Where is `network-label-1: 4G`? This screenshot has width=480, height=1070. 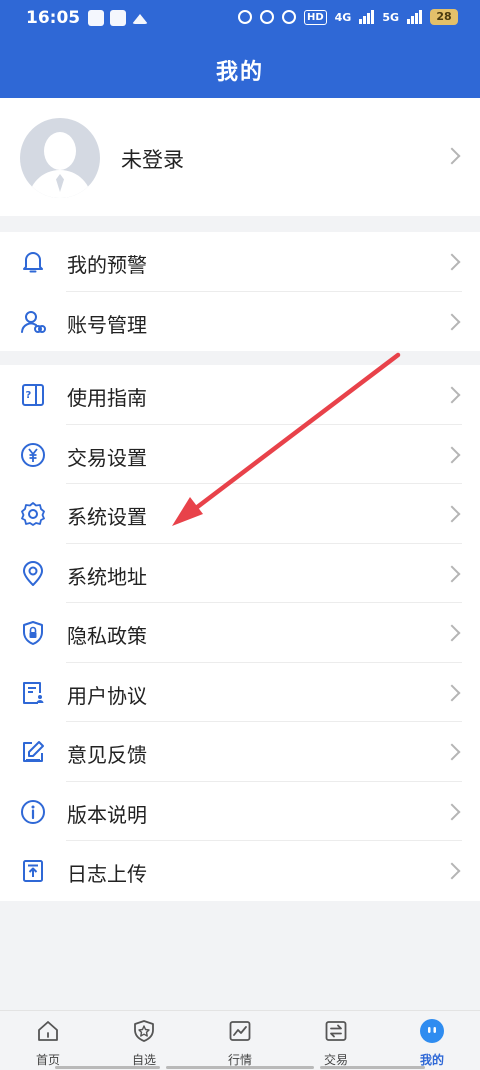 network-label-1: 4G is located at coordinates (343, 17).